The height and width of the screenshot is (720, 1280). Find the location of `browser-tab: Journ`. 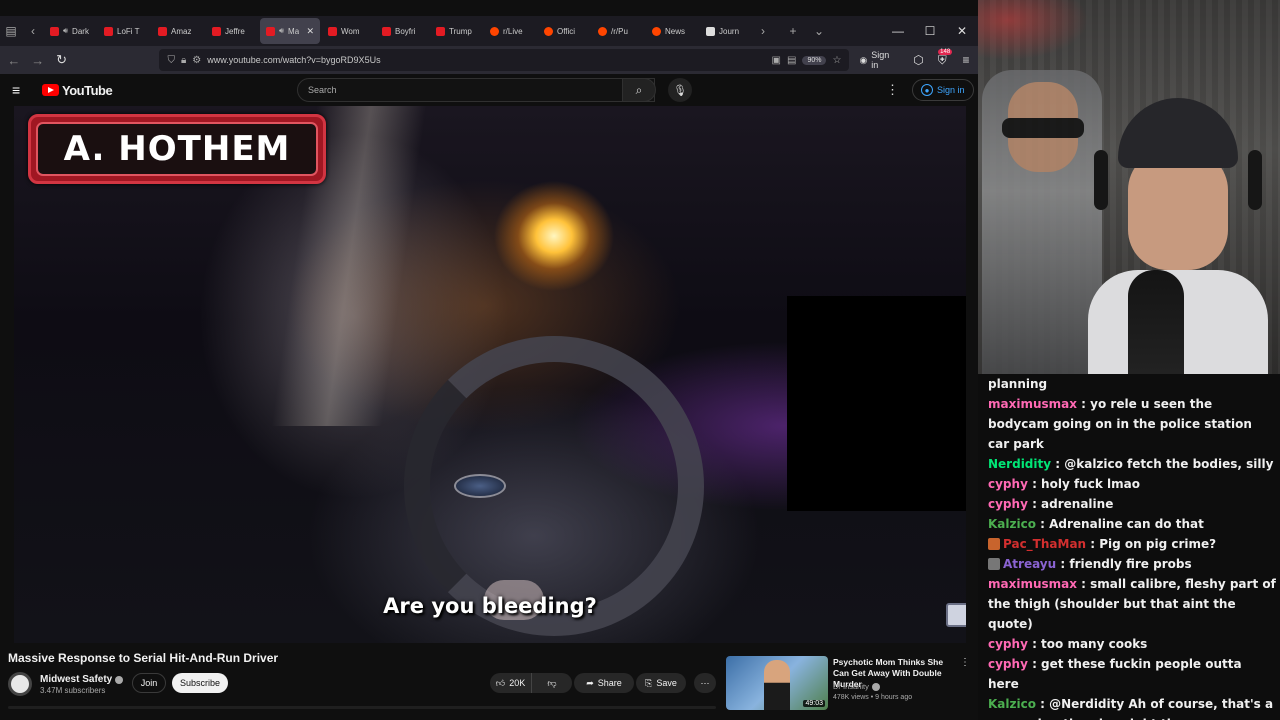

browser-tab: Journ is located at coordinates (726, 31).